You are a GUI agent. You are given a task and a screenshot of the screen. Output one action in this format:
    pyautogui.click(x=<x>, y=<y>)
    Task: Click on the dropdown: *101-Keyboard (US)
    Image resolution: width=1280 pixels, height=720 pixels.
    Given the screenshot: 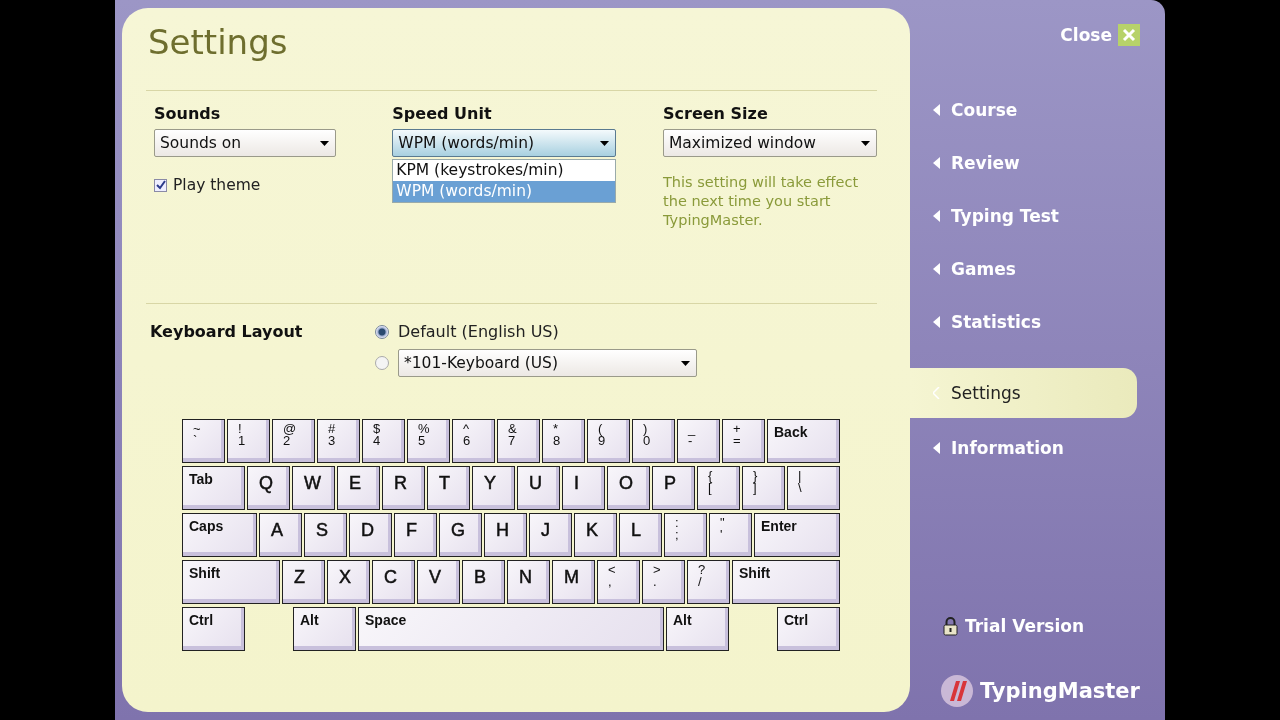 What is the action you would take?
    pyautogui.click(x=547, y=363)
    